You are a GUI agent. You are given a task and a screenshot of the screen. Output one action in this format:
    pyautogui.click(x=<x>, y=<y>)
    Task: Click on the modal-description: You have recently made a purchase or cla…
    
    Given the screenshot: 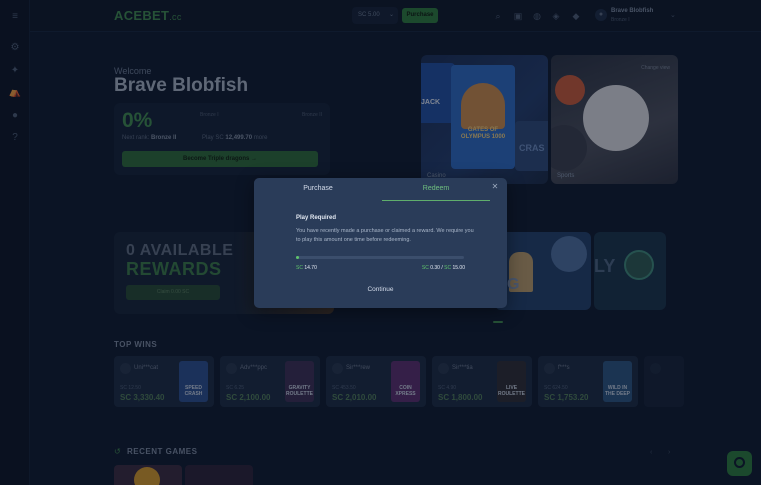 What is the action you would take?
    pyautogui.click(x=385, y=235)
    